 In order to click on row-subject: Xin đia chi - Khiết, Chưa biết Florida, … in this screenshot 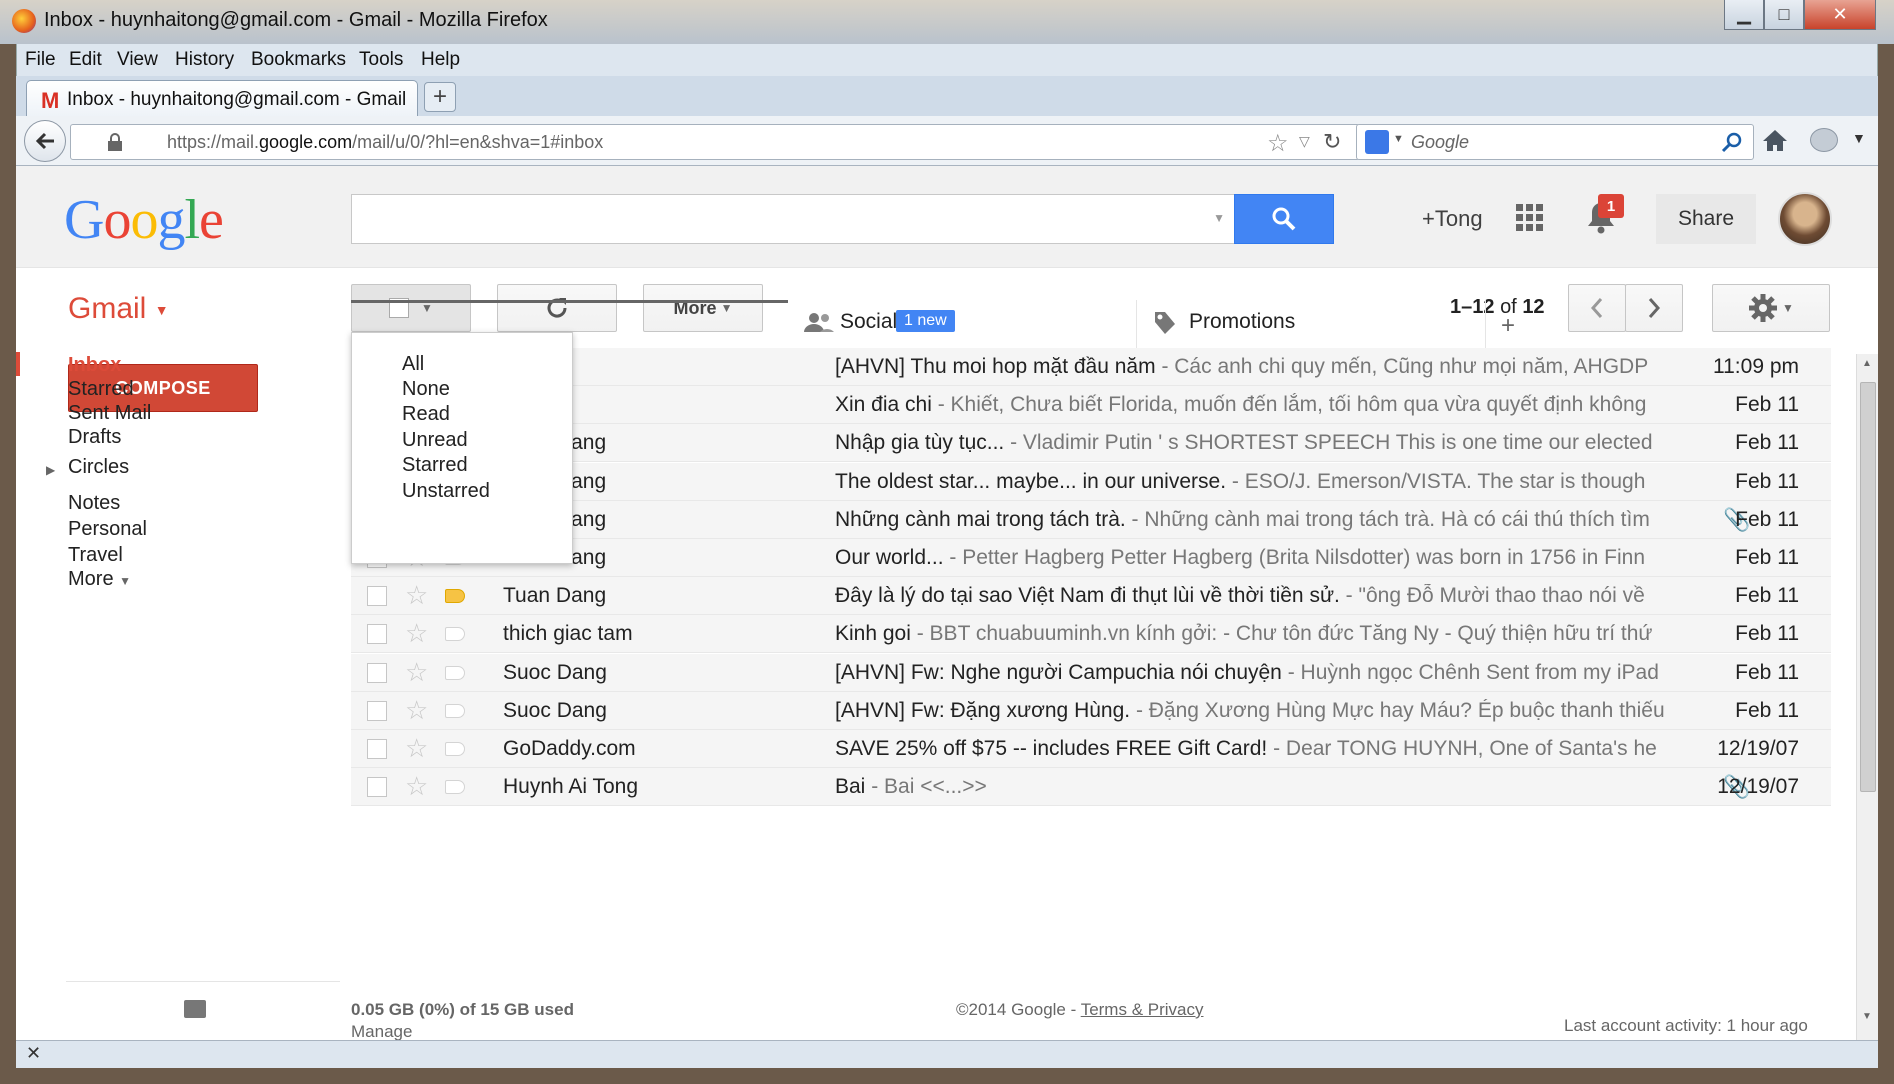, I will do `click(1273, 405)`.